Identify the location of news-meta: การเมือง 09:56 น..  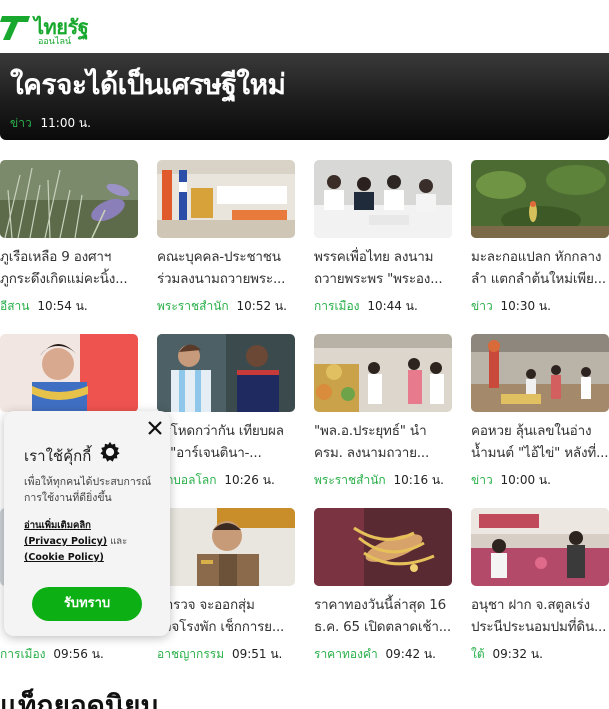
(69, 654).